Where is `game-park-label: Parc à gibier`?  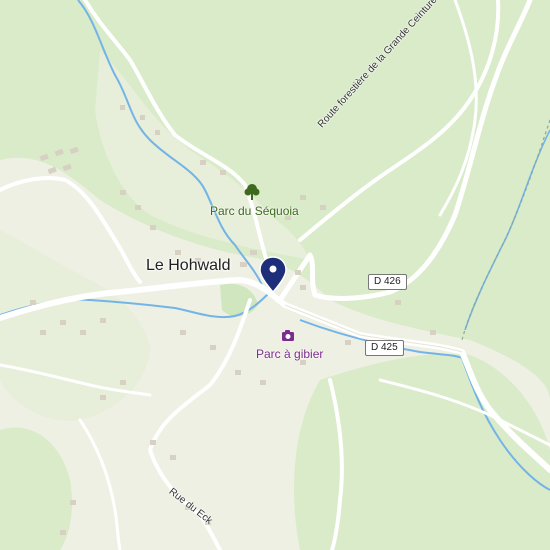
game-park-label: Parc à gibier is located at coordinates (289, 354).